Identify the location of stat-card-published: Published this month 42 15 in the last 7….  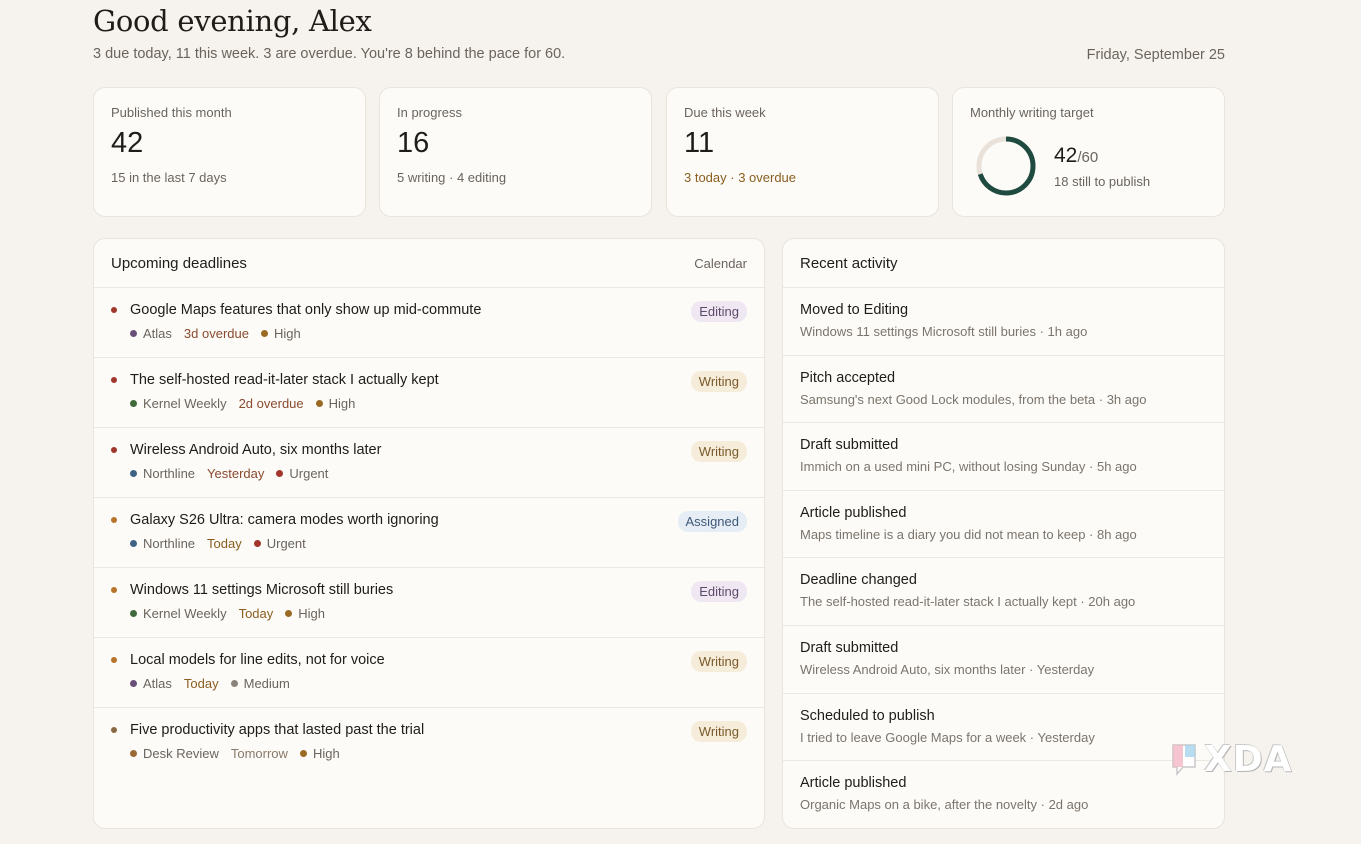
(229, 152).